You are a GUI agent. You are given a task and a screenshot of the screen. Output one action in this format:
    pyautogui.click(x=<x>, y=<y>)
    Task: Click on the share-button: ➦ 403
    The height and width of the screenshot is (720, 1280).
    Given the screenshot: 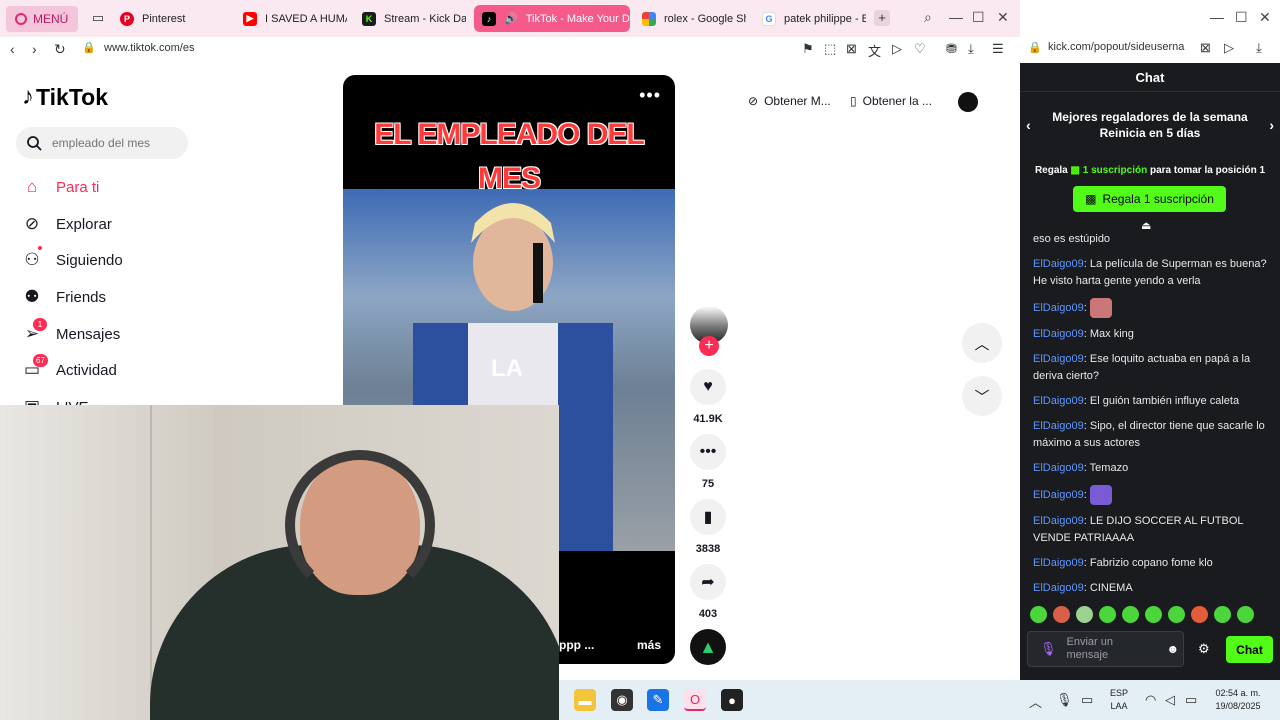 What is the action you would take?
    pyautogui.click(x=708, y=592)
    